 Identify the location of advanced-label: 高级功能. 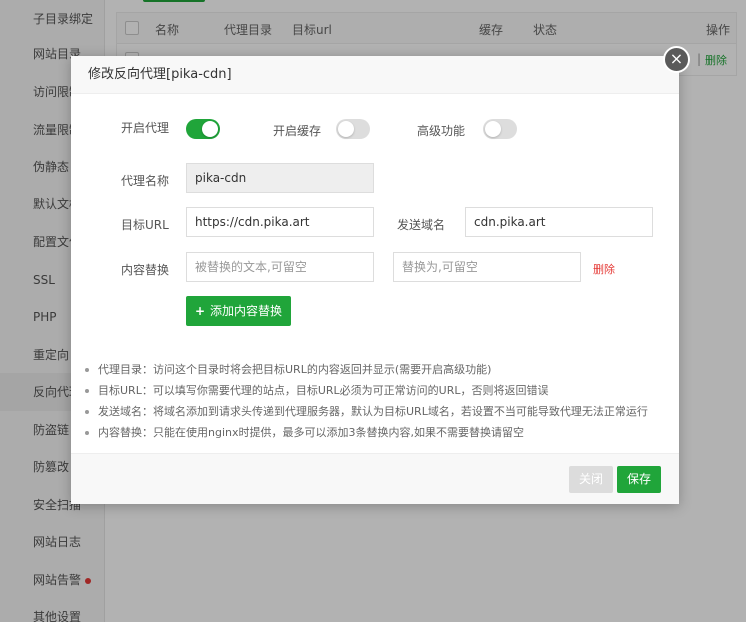
(441, 131).